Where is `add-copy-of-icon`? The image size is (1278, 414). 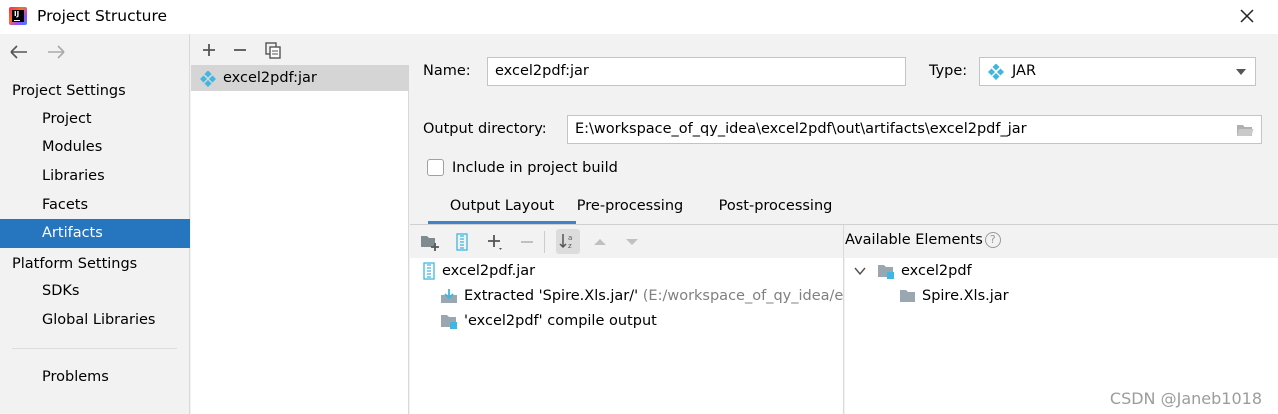 add-copy-of-icon is located at coordinates (495, 242).